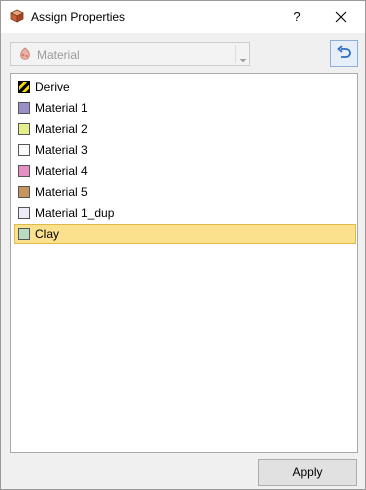  Describe the element at coordinates (185, 108) in the screenshot. I see `list-item-material-1: Material 1` at that location.